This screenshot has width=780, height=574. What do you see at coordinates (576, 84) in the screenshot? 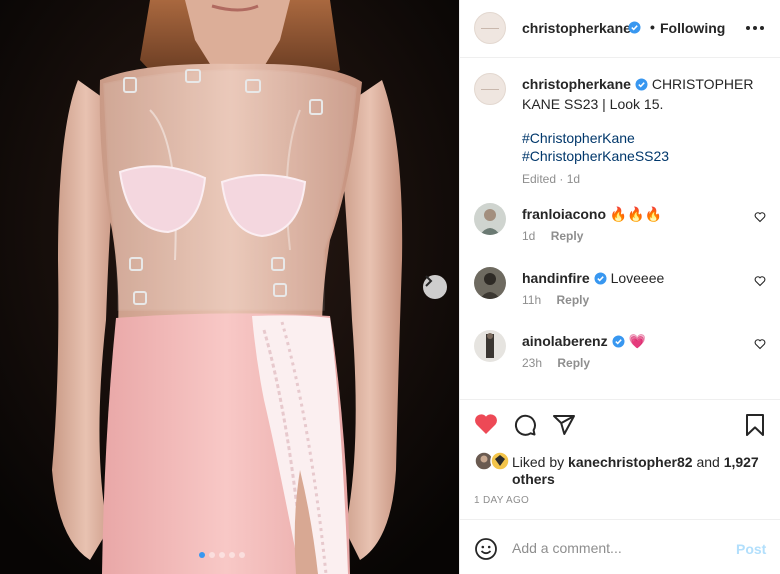
I see `caption-username: christopherkane` at bounding box center [576, 84].